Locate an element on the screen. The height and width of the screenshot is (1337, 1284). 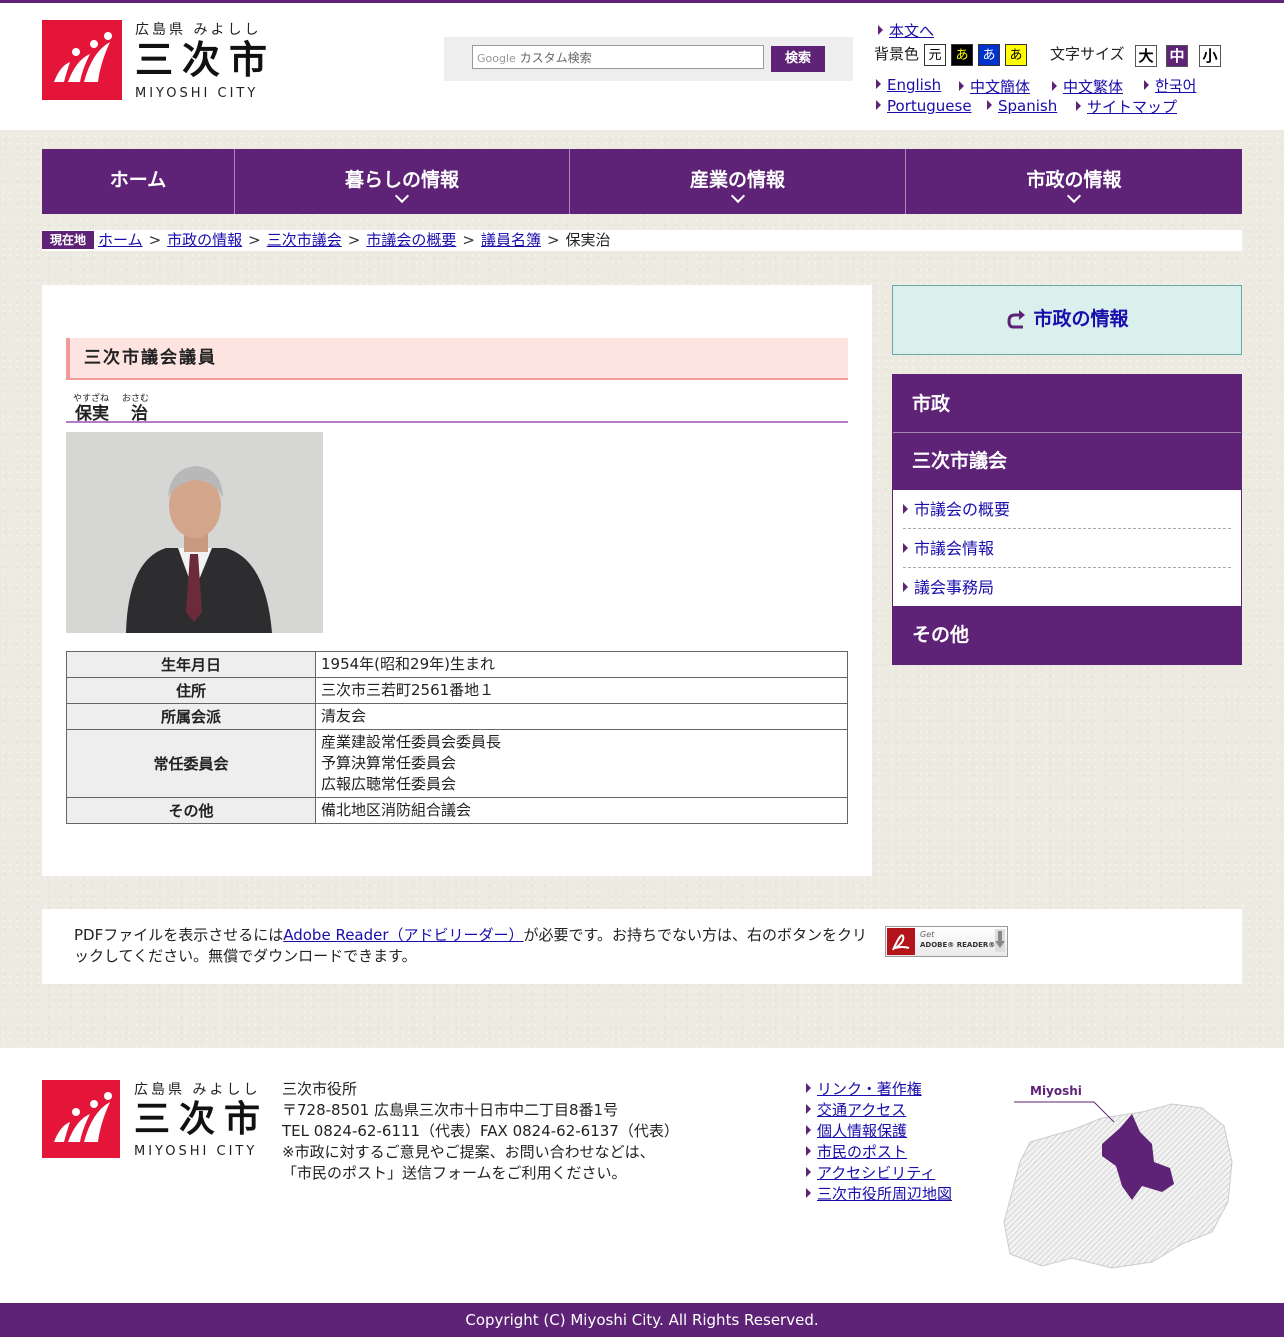
nav-home: ホーム is located at coordinates (138, 181).